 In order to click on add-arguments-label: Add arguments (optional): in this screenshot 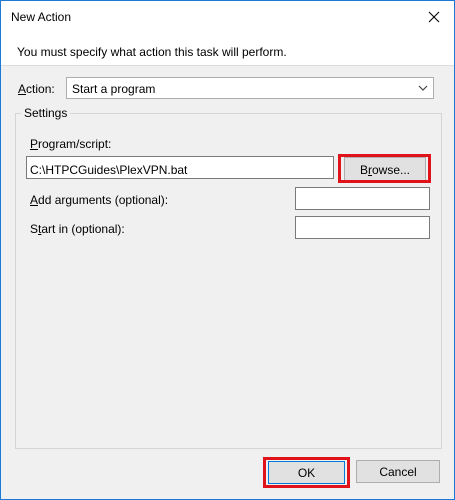, I will do `click(99, 200)`.